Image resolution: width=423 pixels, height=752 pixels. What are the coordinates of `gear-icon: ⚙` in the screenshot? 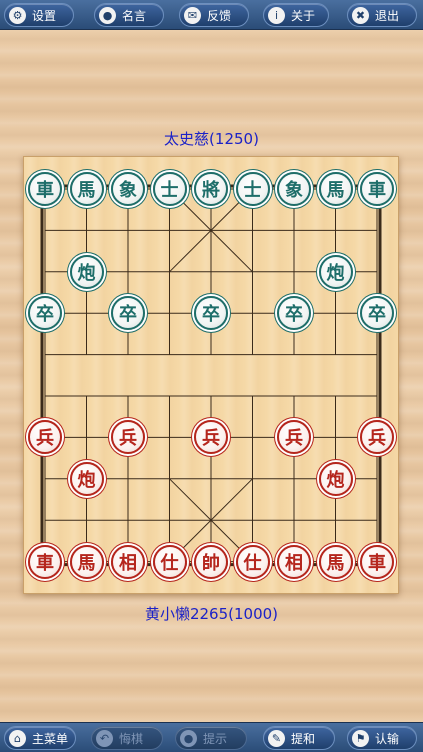 It's located at (17, 15).